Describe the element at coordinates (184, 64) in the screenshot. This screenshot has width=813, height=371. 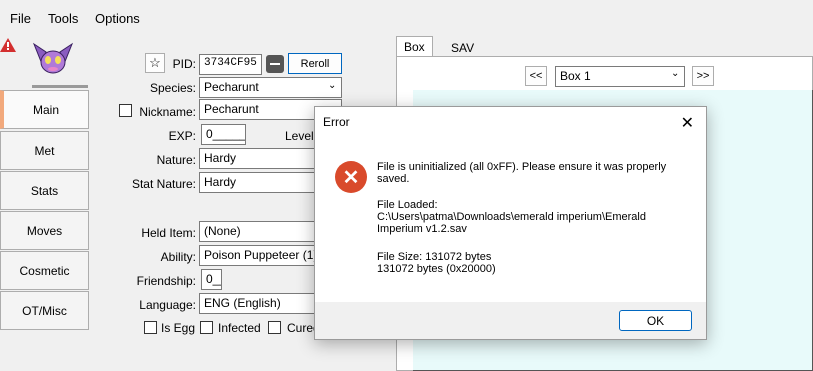
I see `pid-label: PID:` at that location.